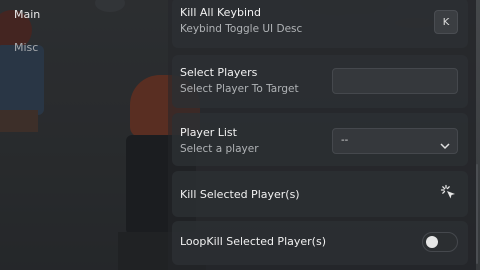 This screenshot has width=480, height=270. What do you see at coordinates (432, 242) in the screenshot?
I see `toggle-knob` at bounding box center [432, 242].